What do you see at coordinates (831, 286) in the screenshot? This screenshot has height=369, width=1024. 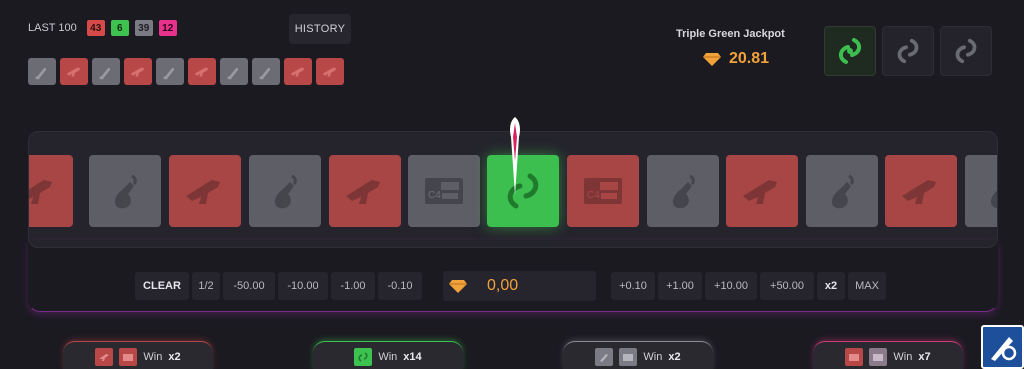 I see `double-button: x2` at bounding box center [831, 286].